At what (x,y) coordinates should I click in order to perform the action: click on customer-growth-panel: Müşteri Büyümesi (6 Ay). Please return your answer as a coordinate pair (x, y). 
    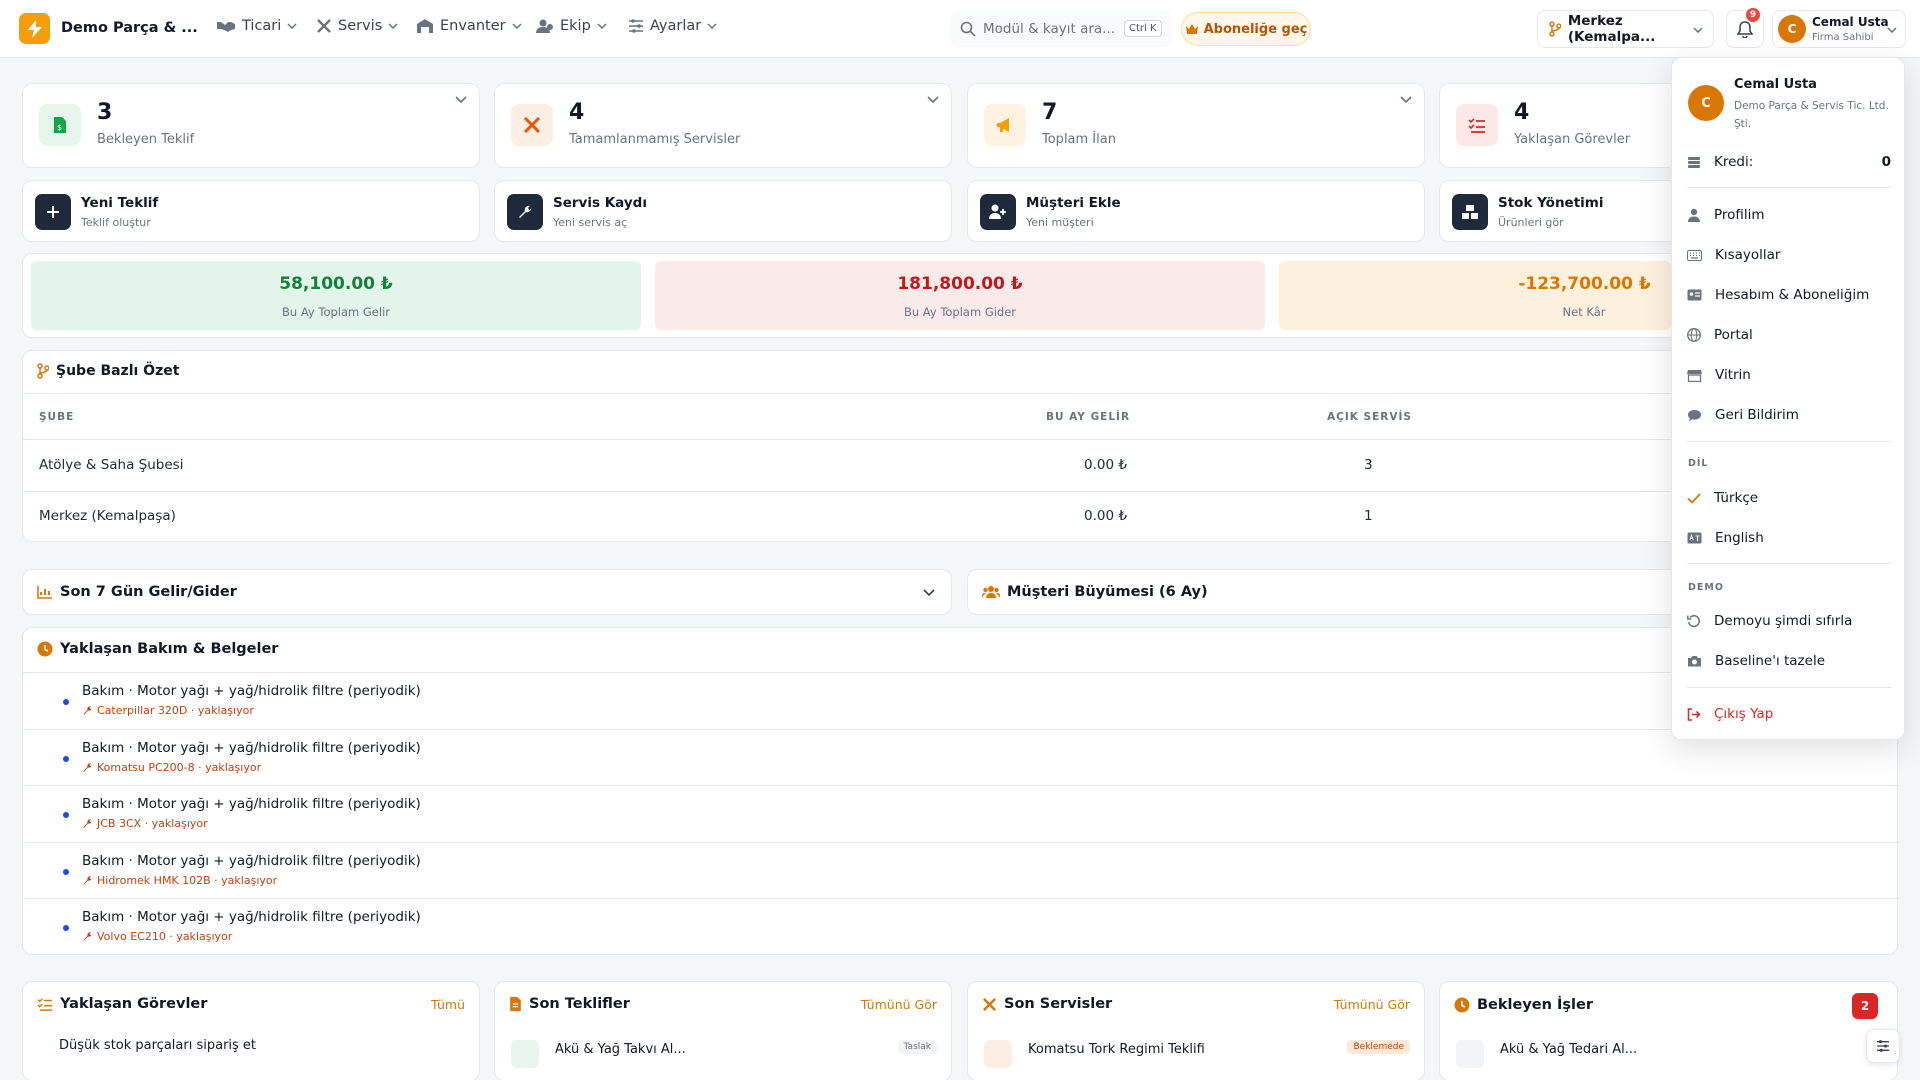
    Looking at the image, I should click on (1323, 592).